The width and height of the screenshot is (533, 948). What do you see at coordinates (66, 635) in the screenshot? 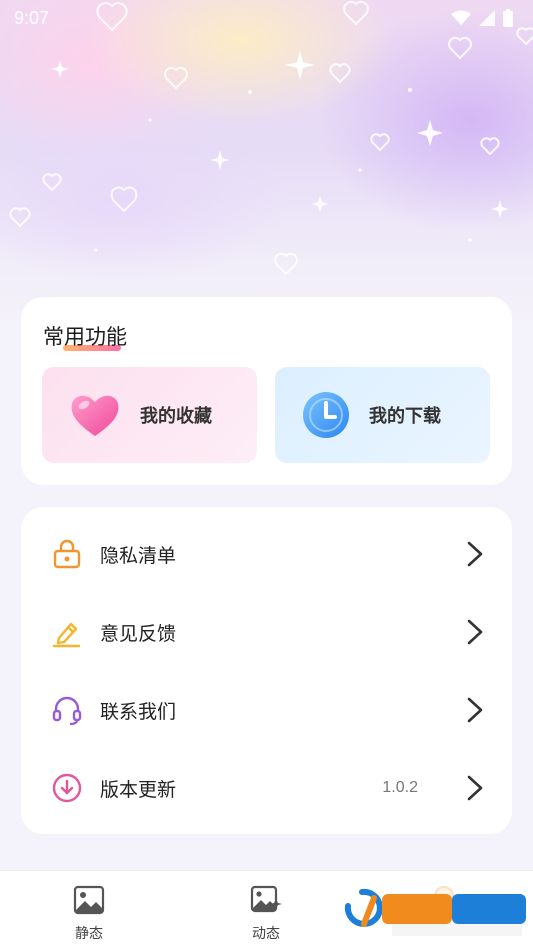
I see `pencil-icon` at bounding box center [66, 635].